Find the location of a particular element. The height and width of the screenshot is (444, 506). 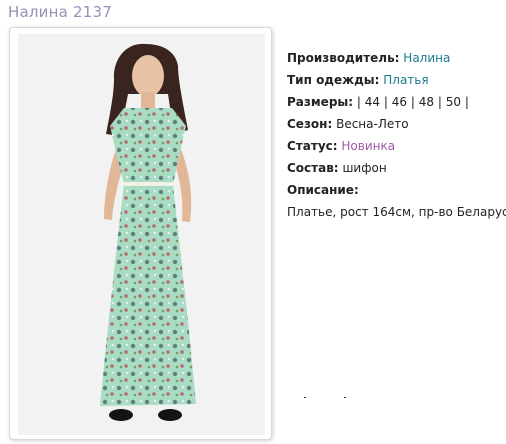

description-text-row: Платье, рост 164см, пр-во Беларусь is located at coordinates (396, 212).